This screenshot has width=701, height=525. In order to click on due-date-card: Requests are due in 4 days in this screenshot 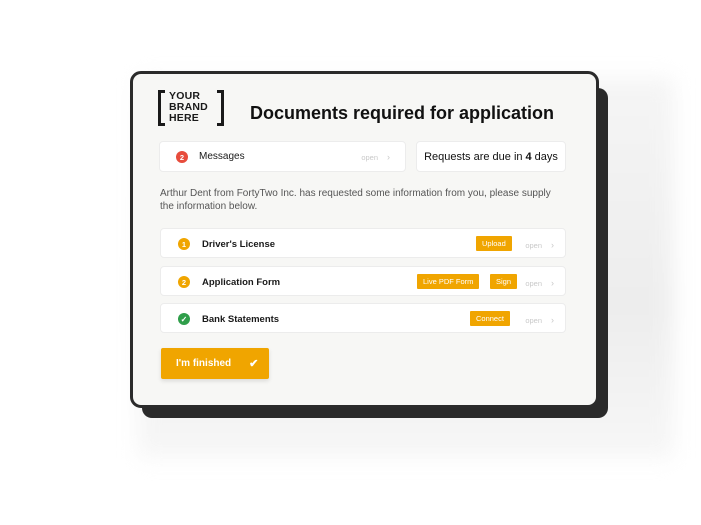, I will do `click(491, 156)`.